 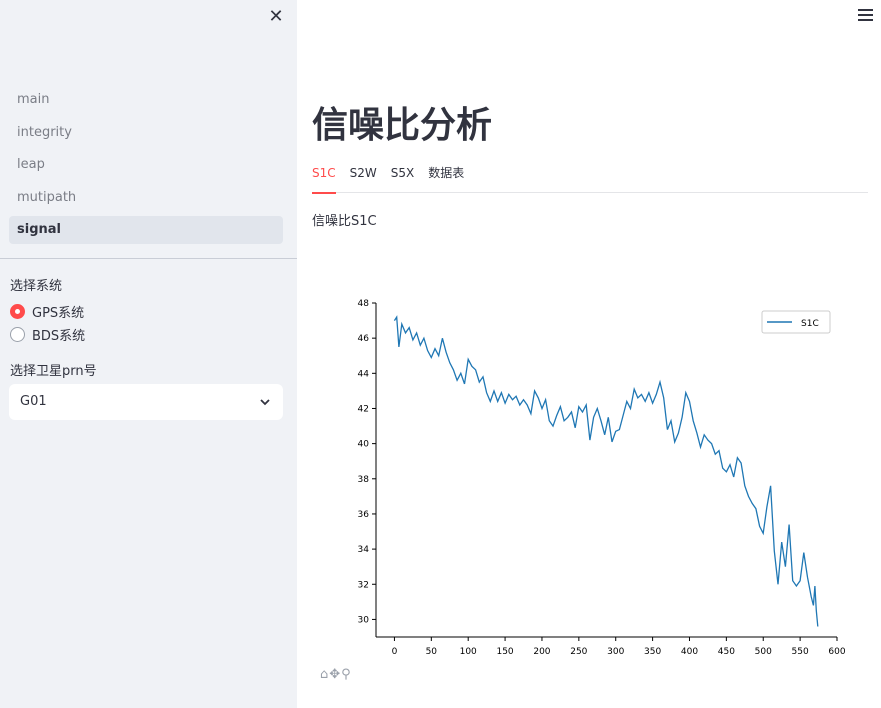 I want to click on x-tick-label: 250, so click(x=578, y=652).